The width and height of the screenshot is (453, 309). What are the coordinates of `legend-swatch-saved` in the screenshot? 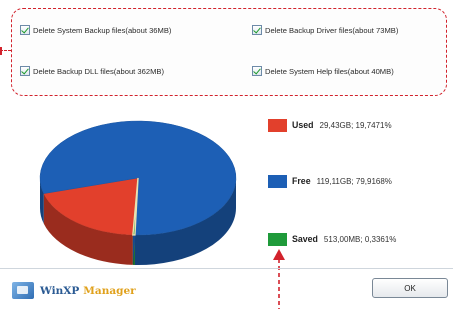 It's located at (277, 239).